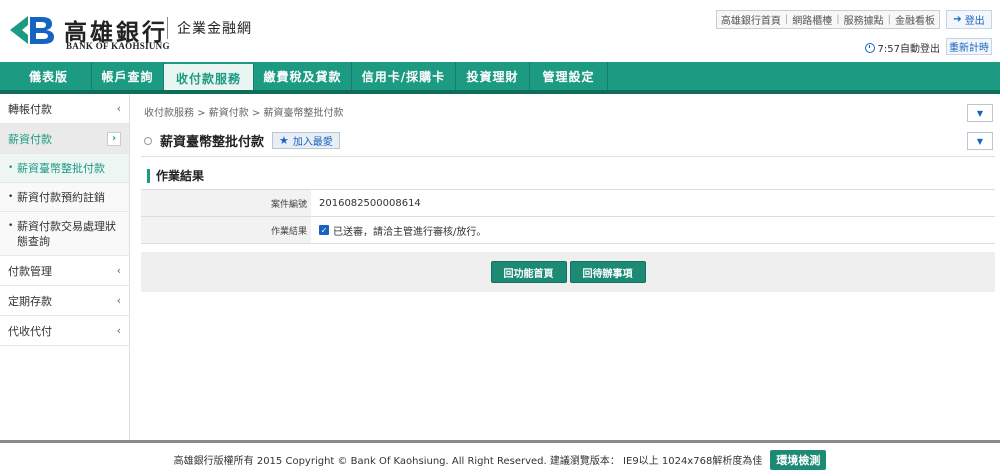 This screenshot has height=476, width=1000. I want to click on operation-result-label: 作業結果, so click(226, 230).